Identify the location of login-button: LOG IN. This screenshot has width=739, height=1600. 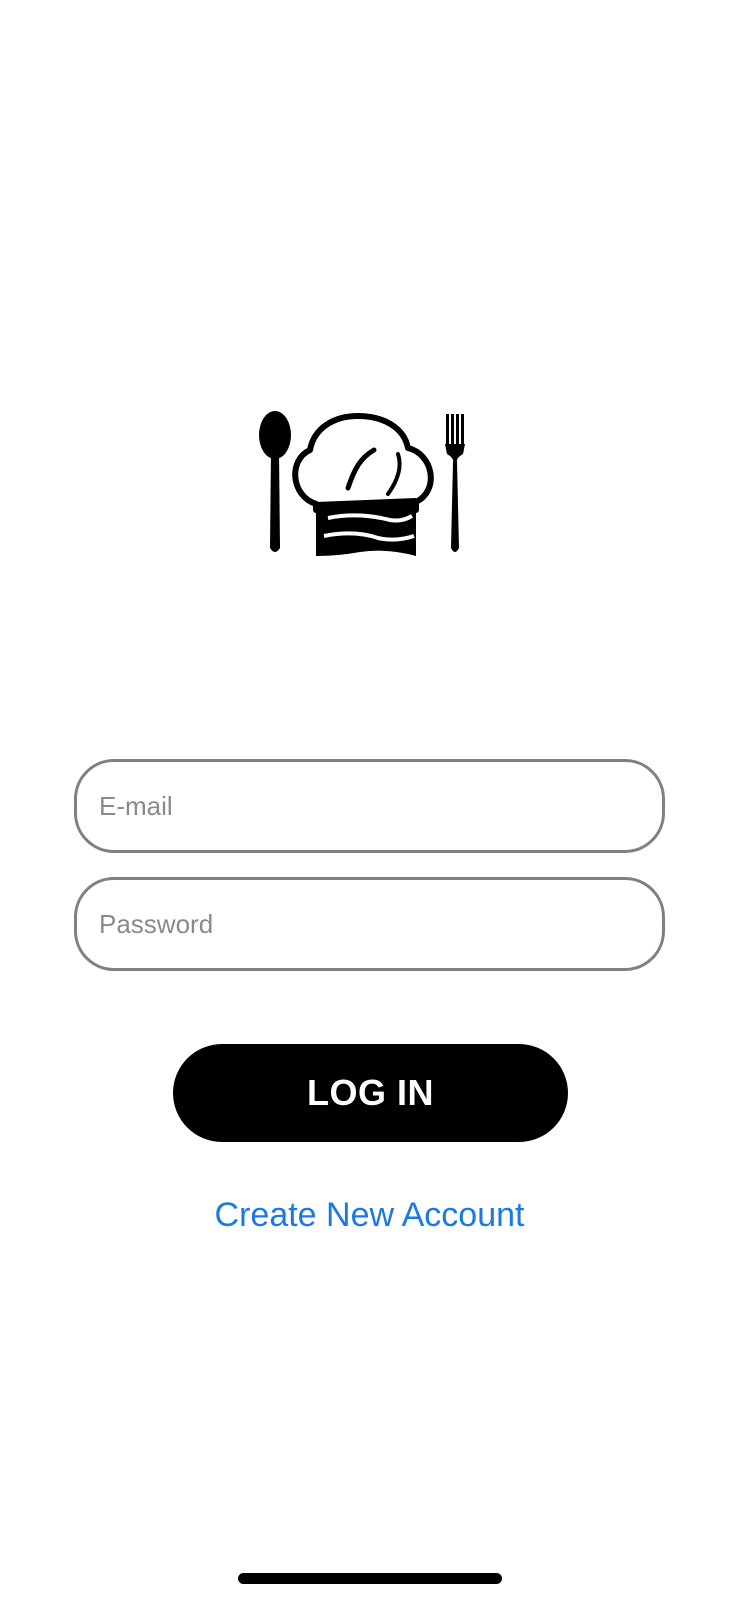
(370, 1093).